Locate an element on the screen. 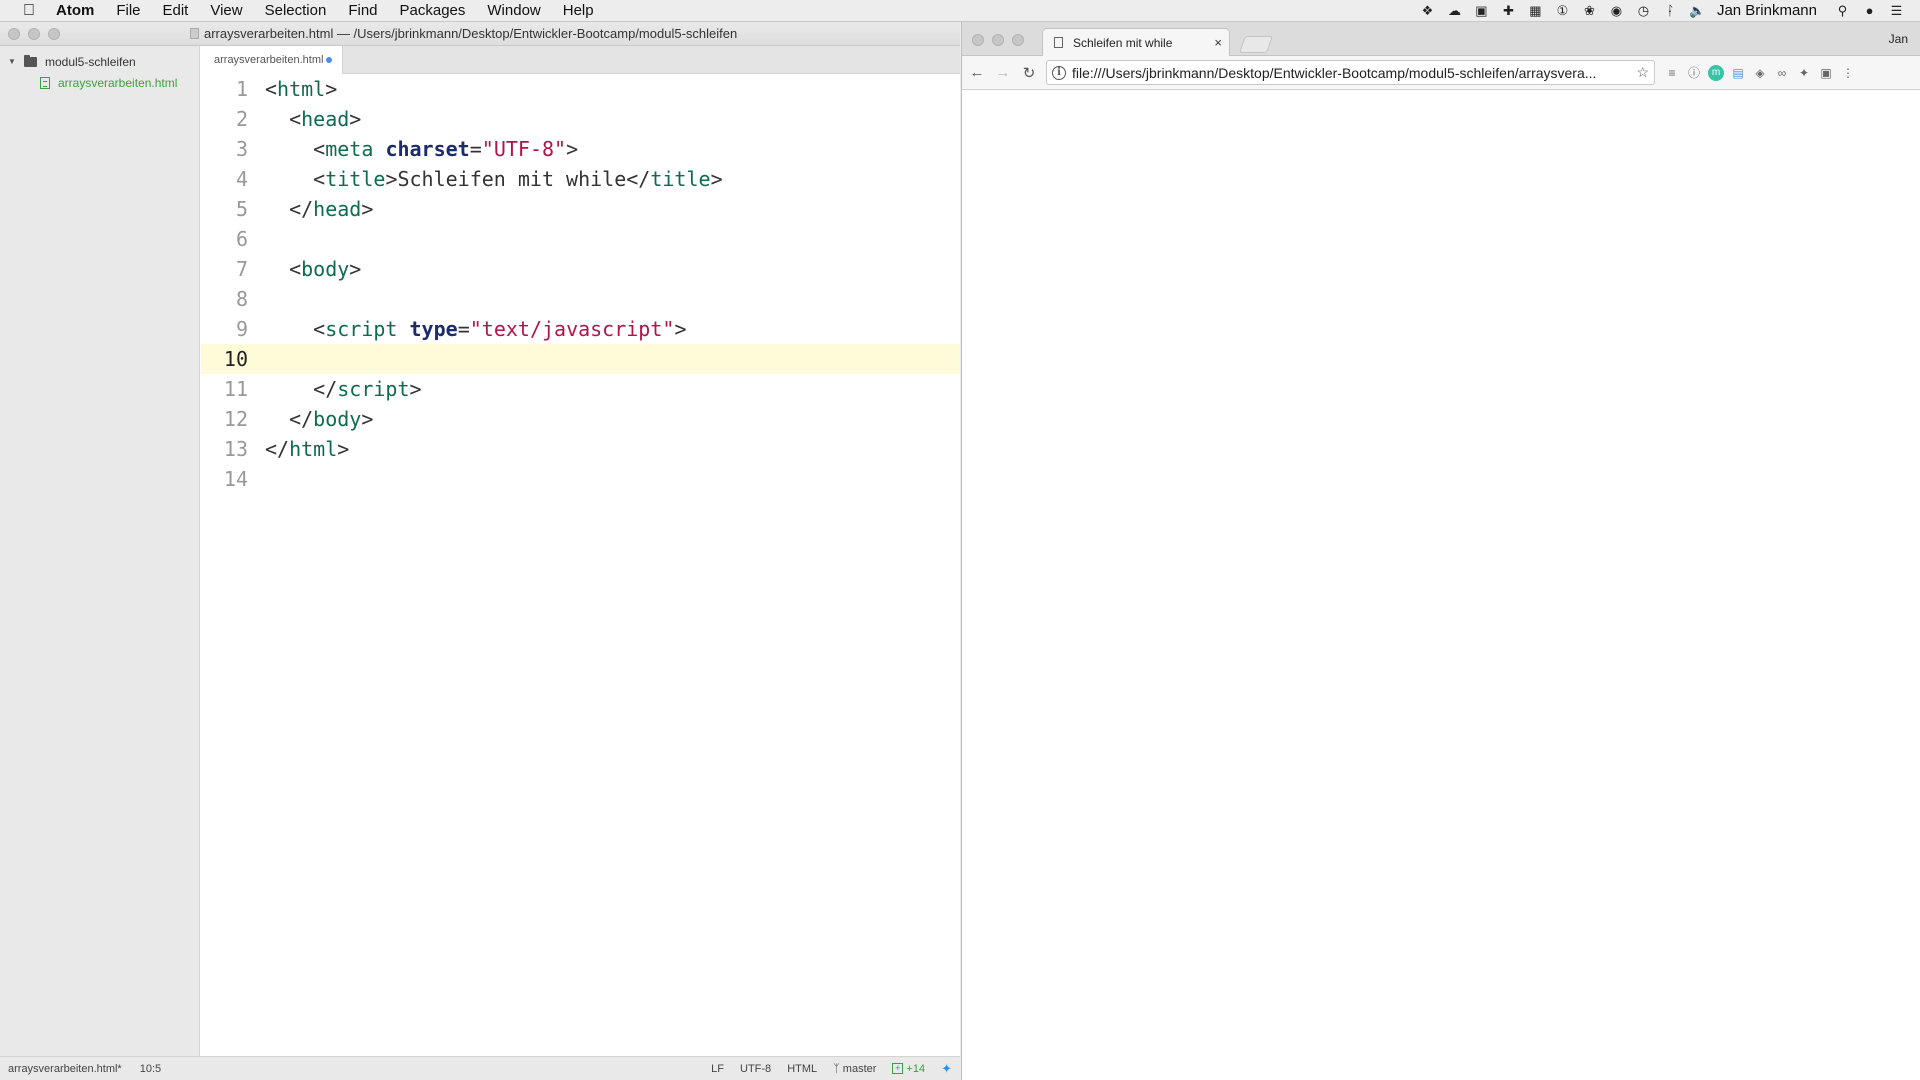  code-line: 3 <meta charset="UTF-8"> is located at coordinates (580, 149).